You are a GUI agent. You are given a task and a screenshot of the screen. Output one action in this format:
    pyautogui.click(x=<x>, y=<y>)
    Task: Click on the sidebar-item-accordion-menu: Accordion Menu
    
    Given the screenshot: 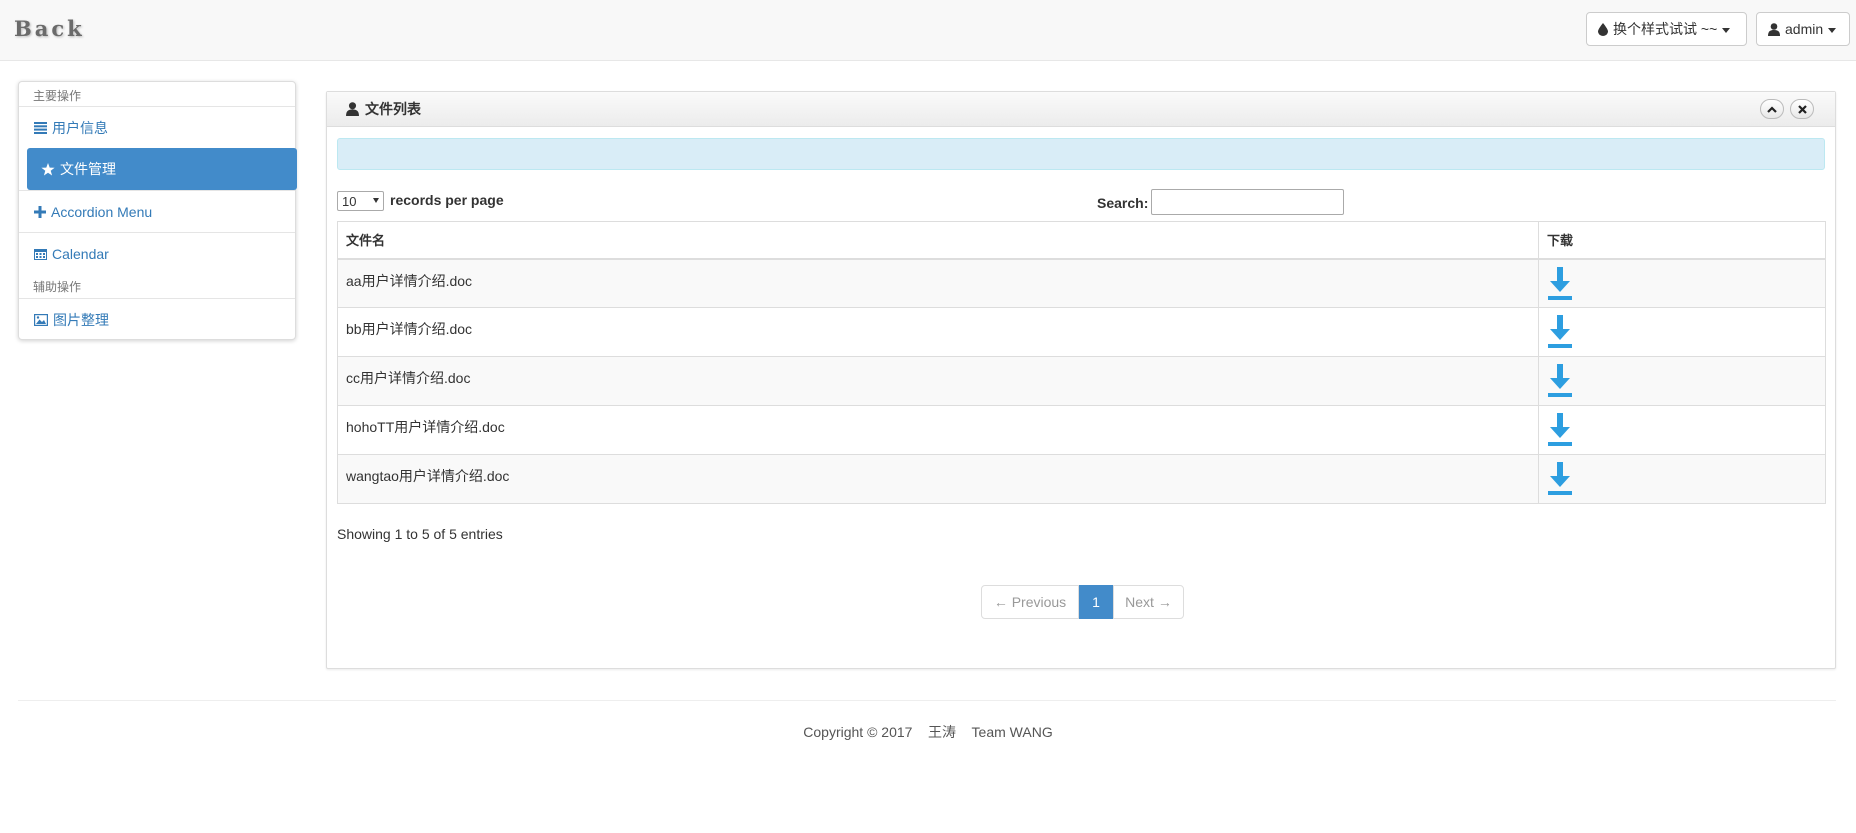 What is the action you would take?
    pyautogui.click(x=157, y=211)
    